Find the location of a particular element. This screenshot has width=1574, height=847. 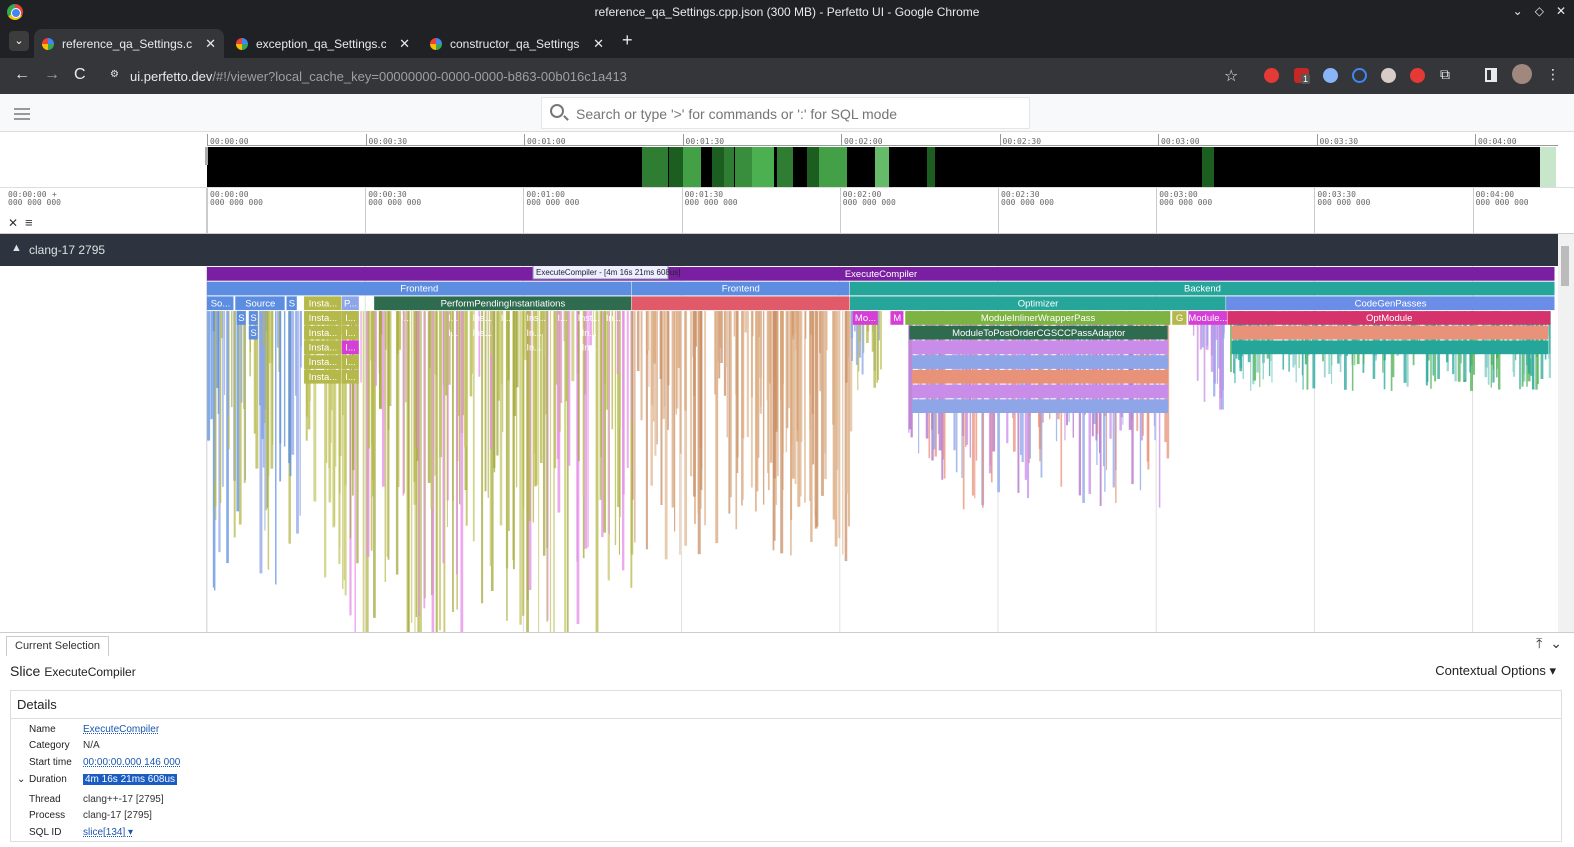

adblock-extension-icon is located at coordinates (1271, 75).